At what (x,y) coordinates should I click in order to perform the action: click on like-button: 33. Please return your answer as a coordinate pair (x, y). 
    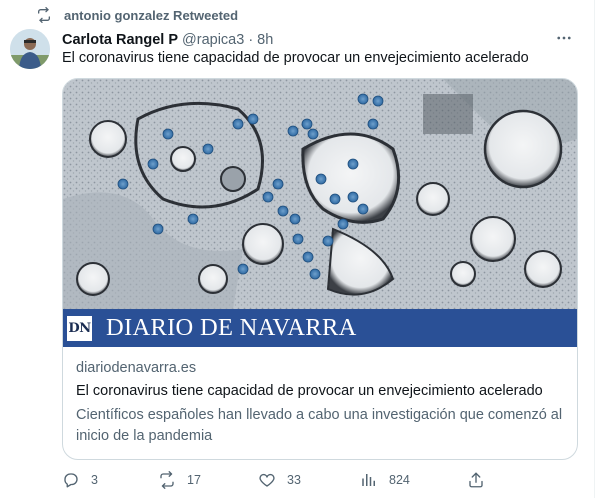
    Looking at the image, I should click on (279, 480).